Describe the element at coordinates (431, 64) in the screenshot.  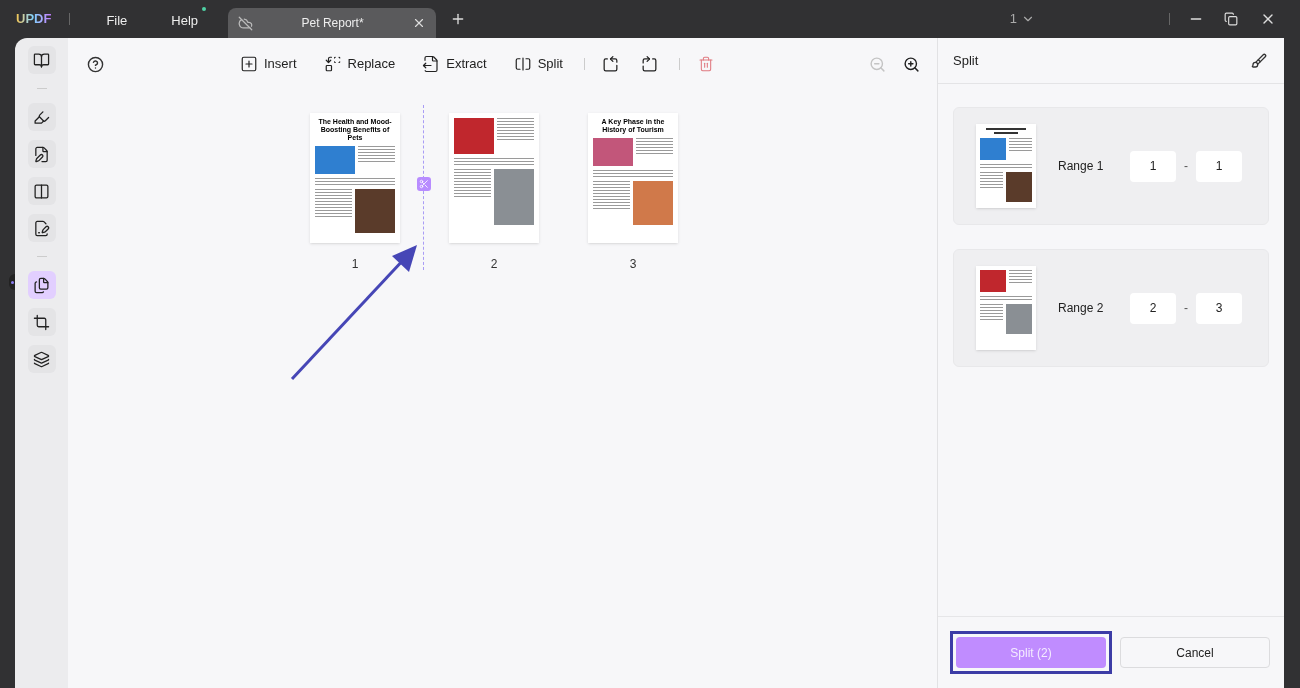
I see `export-icon` at that location.